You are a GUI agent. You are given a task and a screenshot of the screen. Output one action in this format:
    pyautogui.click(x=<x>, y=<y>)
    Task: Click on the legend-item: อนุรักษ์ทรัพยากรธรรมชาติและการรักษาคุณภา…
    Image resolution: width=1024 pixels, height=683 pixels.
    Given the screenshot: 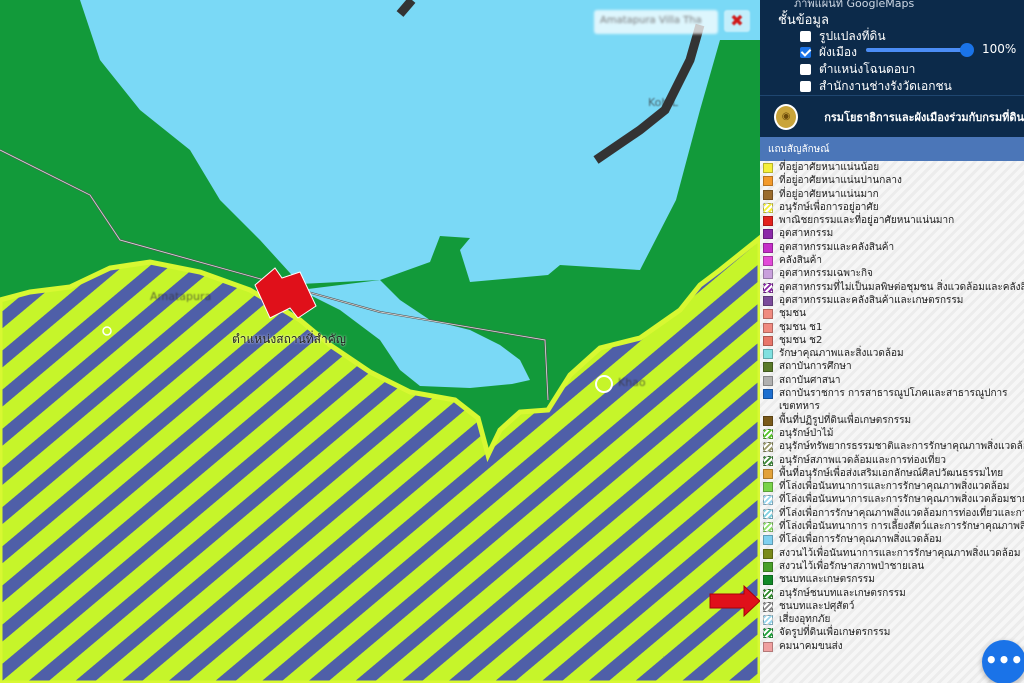 What is the action you would take?
    pyautogui.click(x=892, y=446)
    